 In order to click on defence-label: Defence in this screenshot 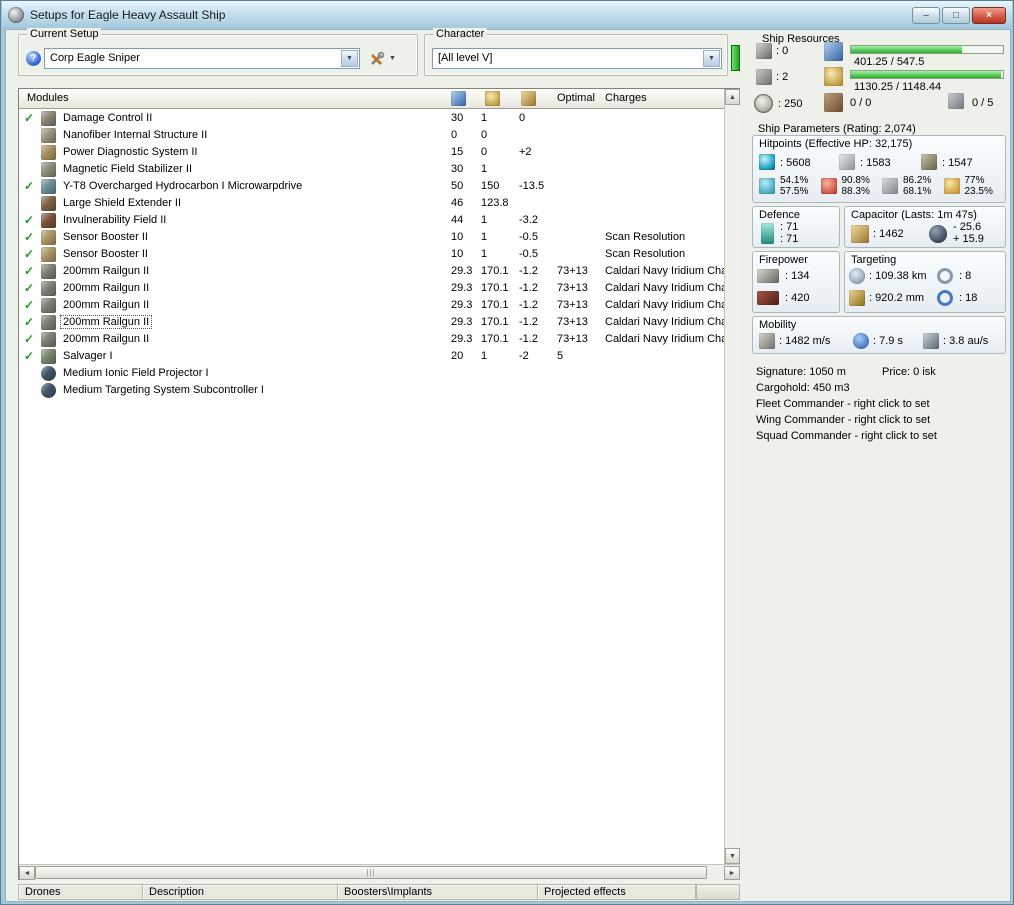, I will do `click(779, 215)`.